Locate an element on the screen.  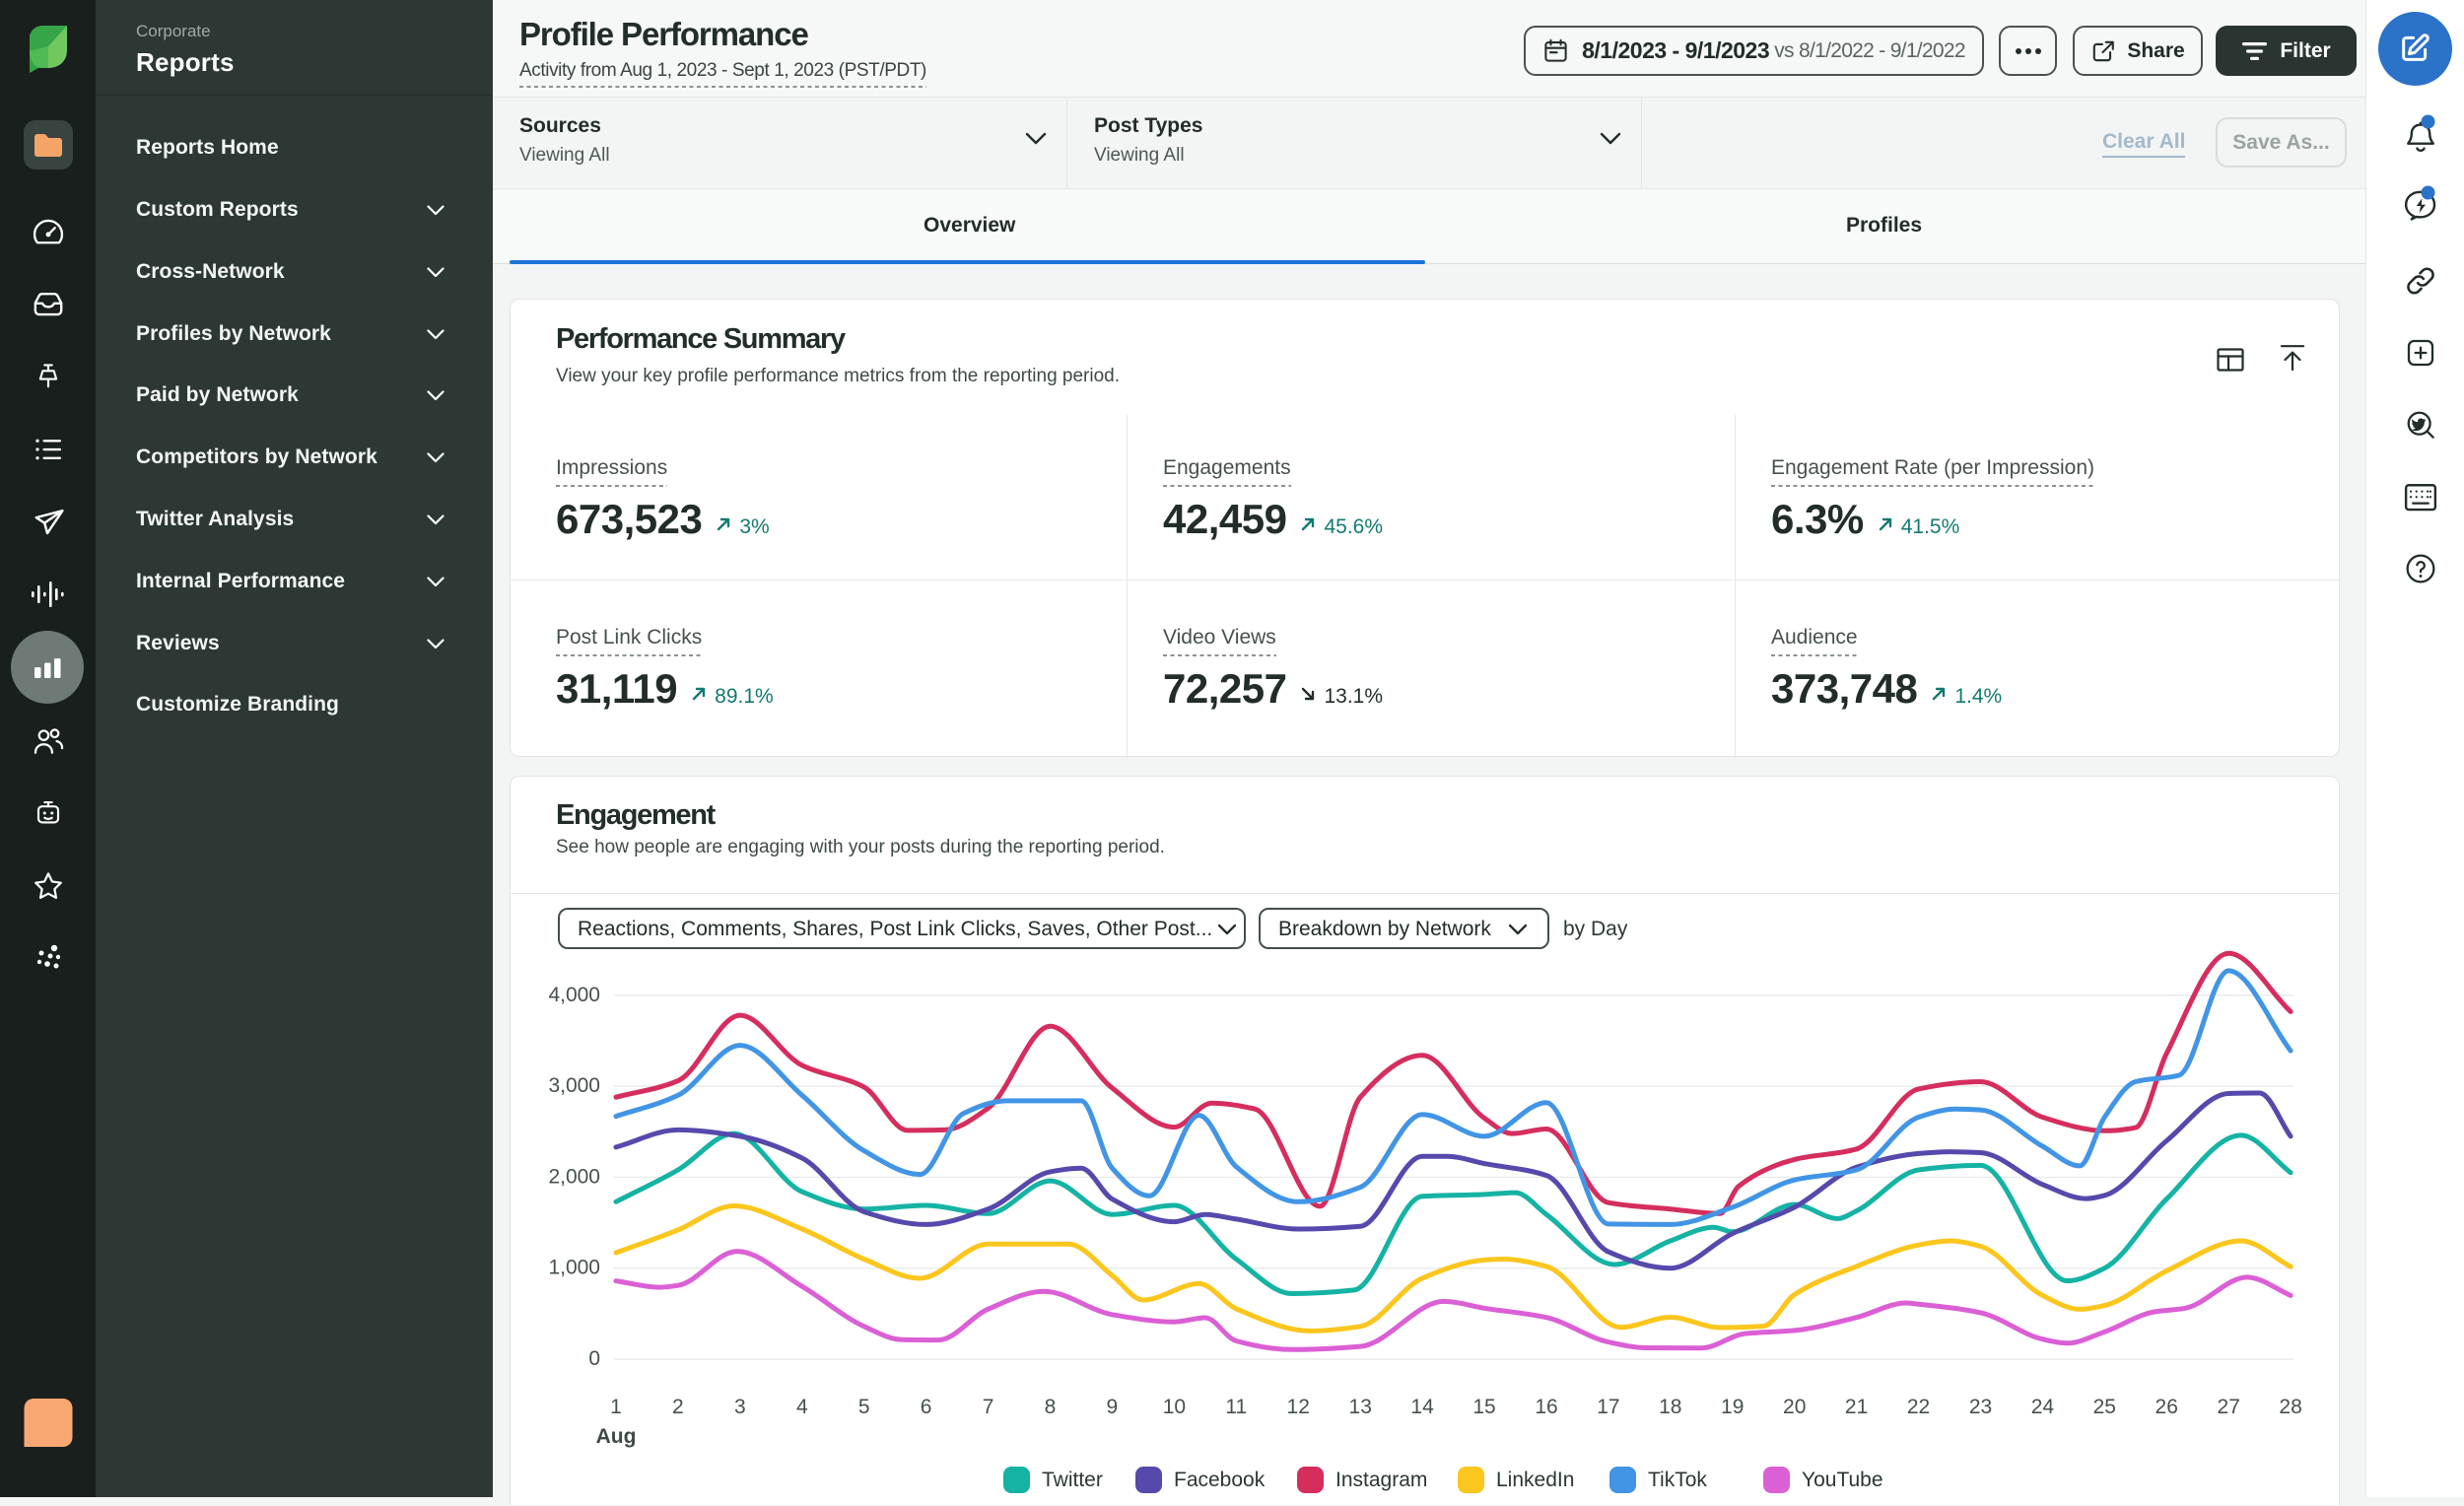
svg-text: 21 is located at coordinates (1856, 1407).